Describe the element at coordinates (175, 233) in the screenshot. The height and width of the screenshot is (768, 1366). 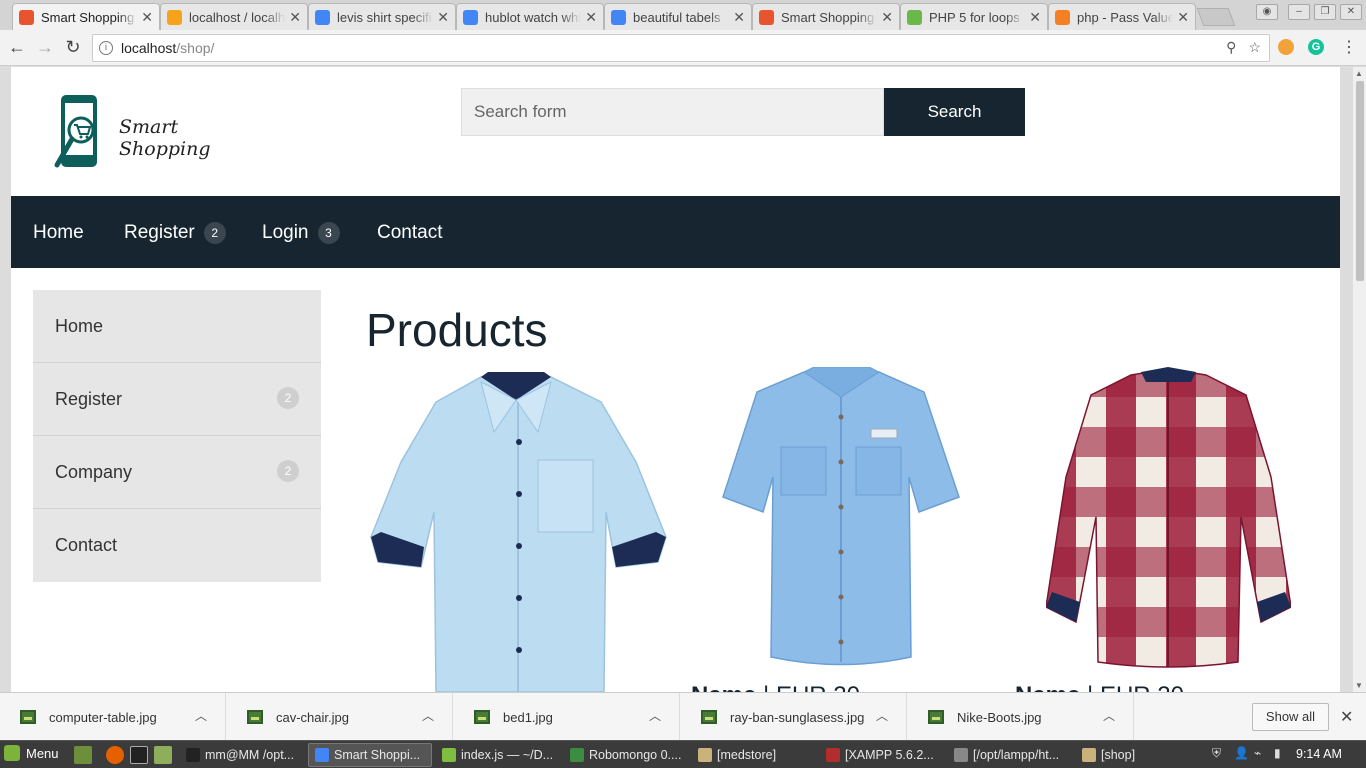
I see `nav-item-register: Register 2` at that location.